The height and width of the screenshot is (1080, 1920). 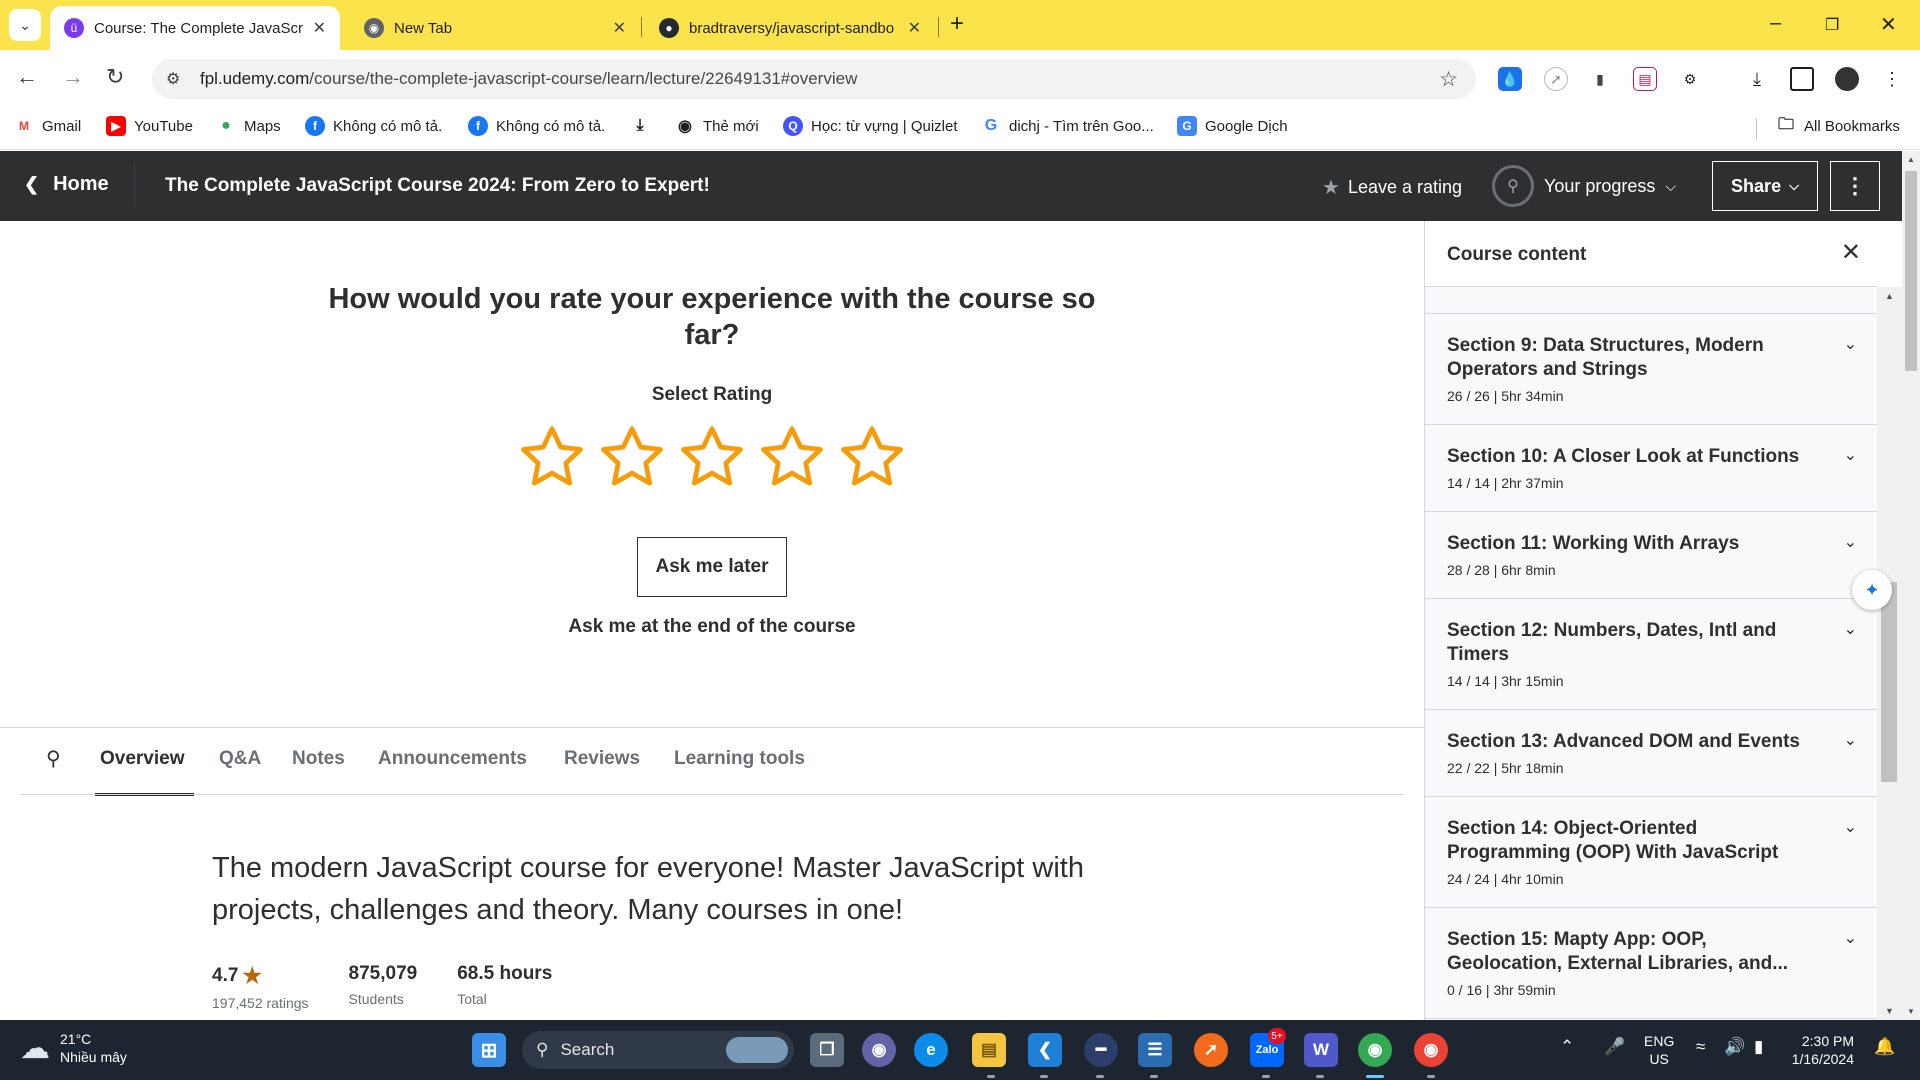 I want to click on tab-qa: Q&A, so click(x=240, y=759).